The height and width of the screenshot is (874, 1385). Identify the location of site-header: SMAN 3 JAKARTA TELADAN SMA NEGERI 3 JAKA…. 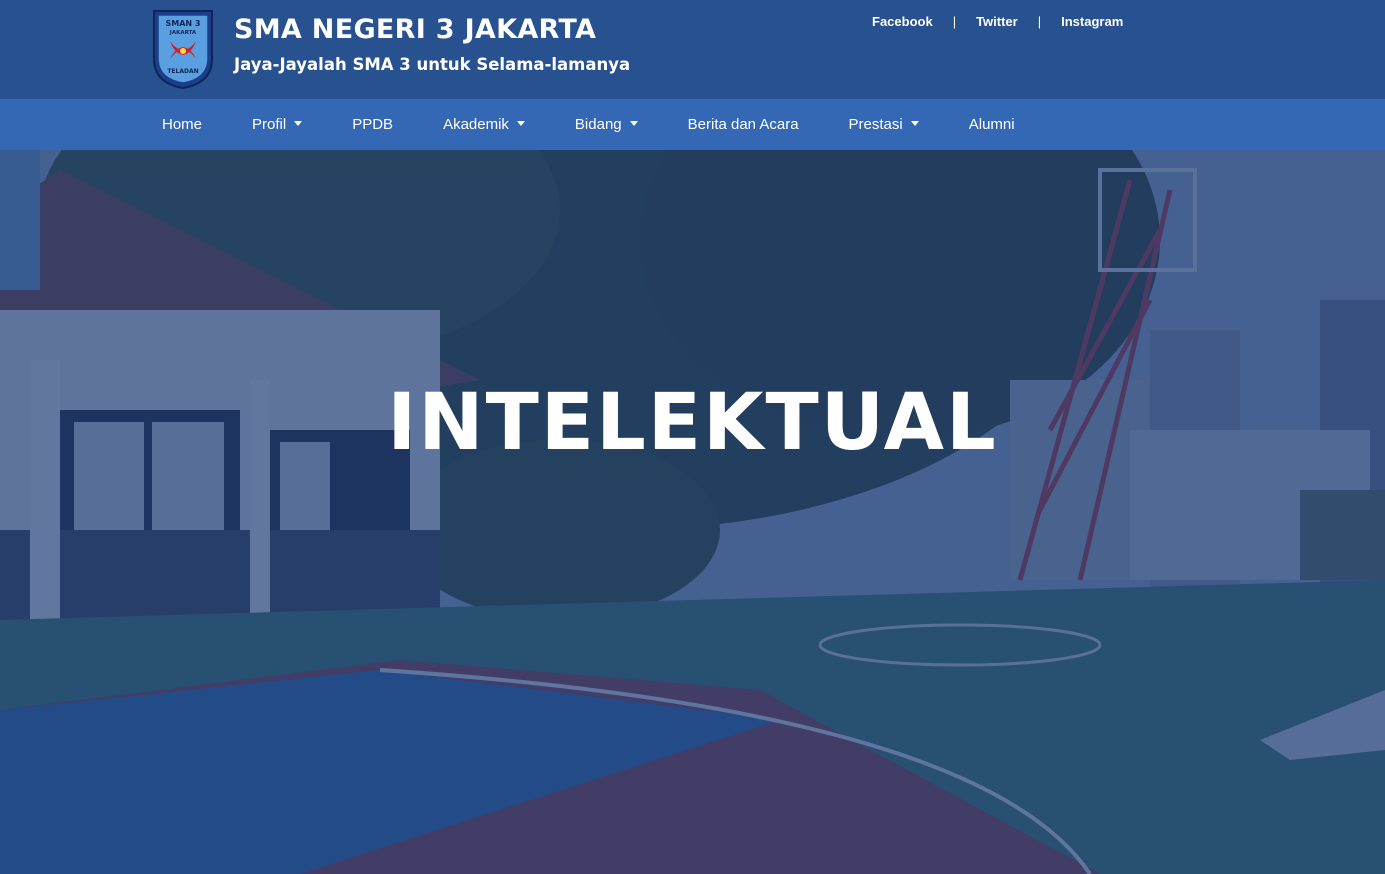
(692, 49).